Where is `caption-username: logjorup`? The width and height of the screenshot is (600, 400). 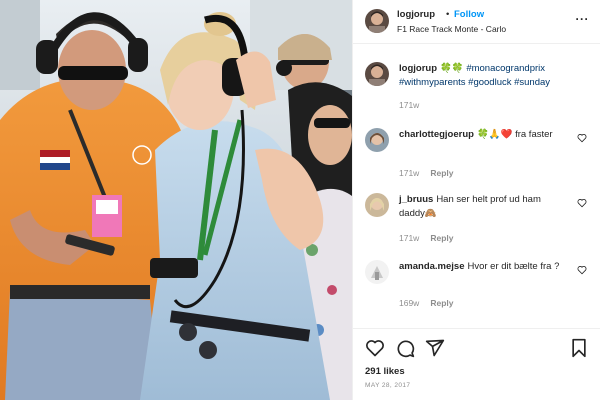
caption-username: logjorup is located at coordinates (418, 68).